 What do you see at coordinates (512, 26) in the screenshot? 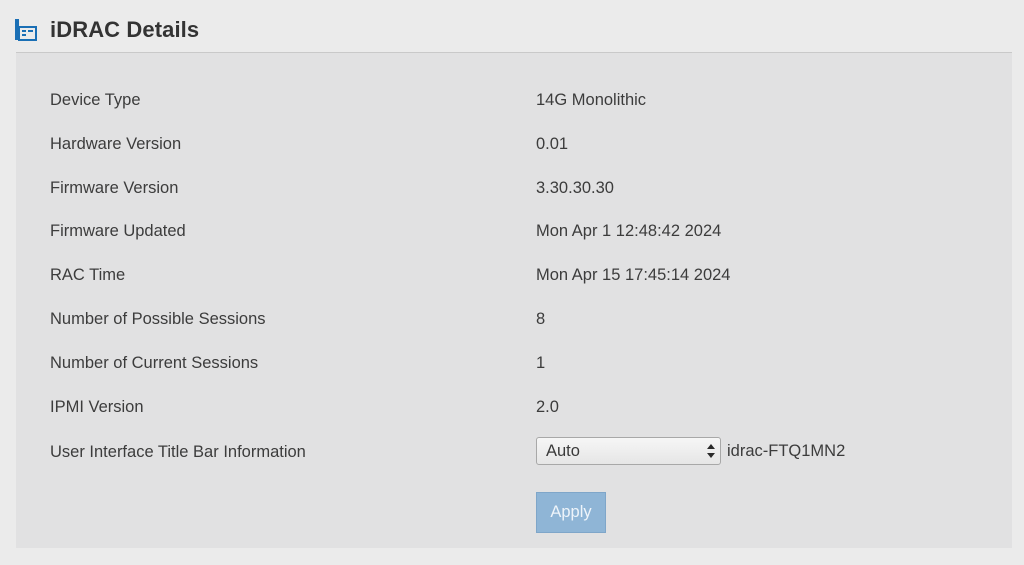
I see `page-header: iDRAC Details` at bounding box center [512, 26].